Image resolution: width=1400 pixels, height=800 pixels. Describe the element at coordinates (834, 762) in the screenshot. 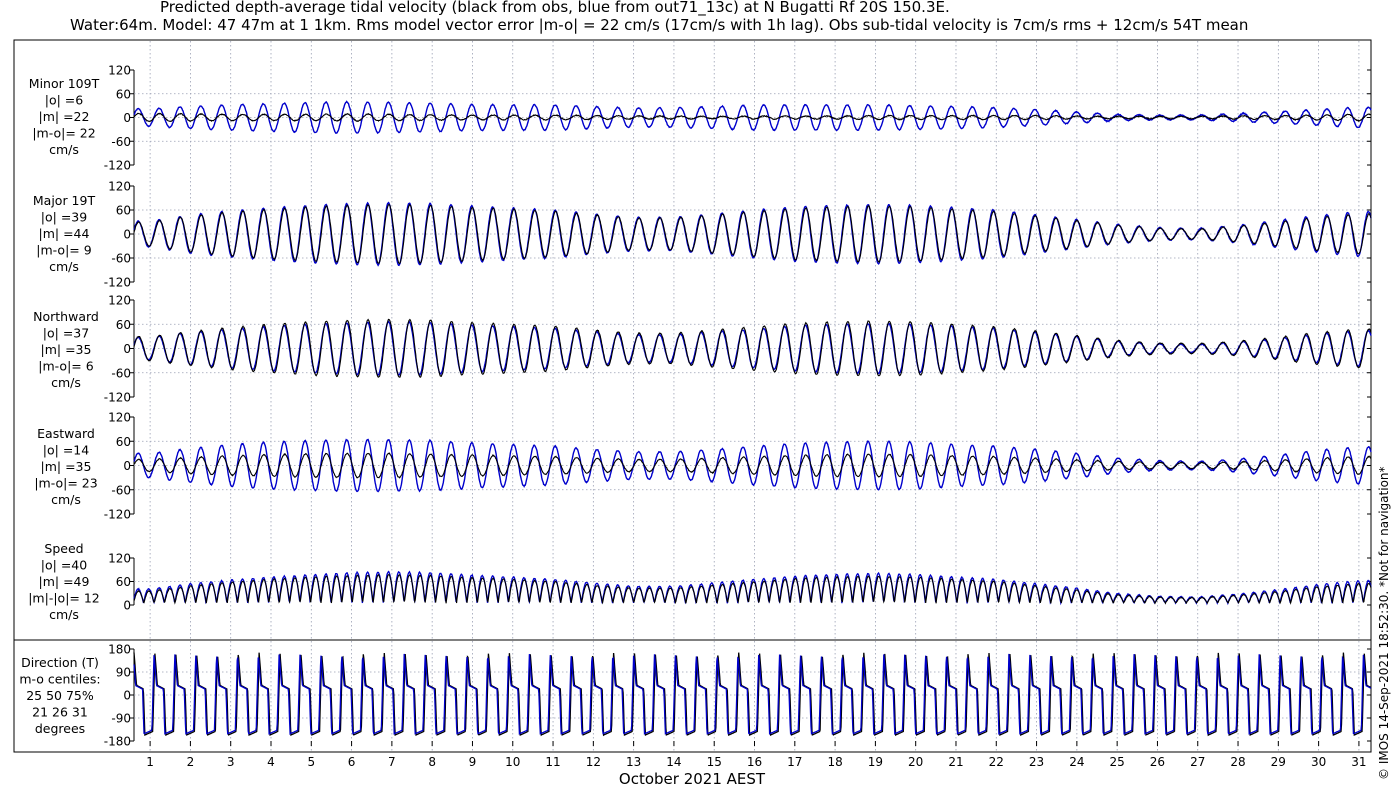

I see `x-tick-label: 18` at that location.